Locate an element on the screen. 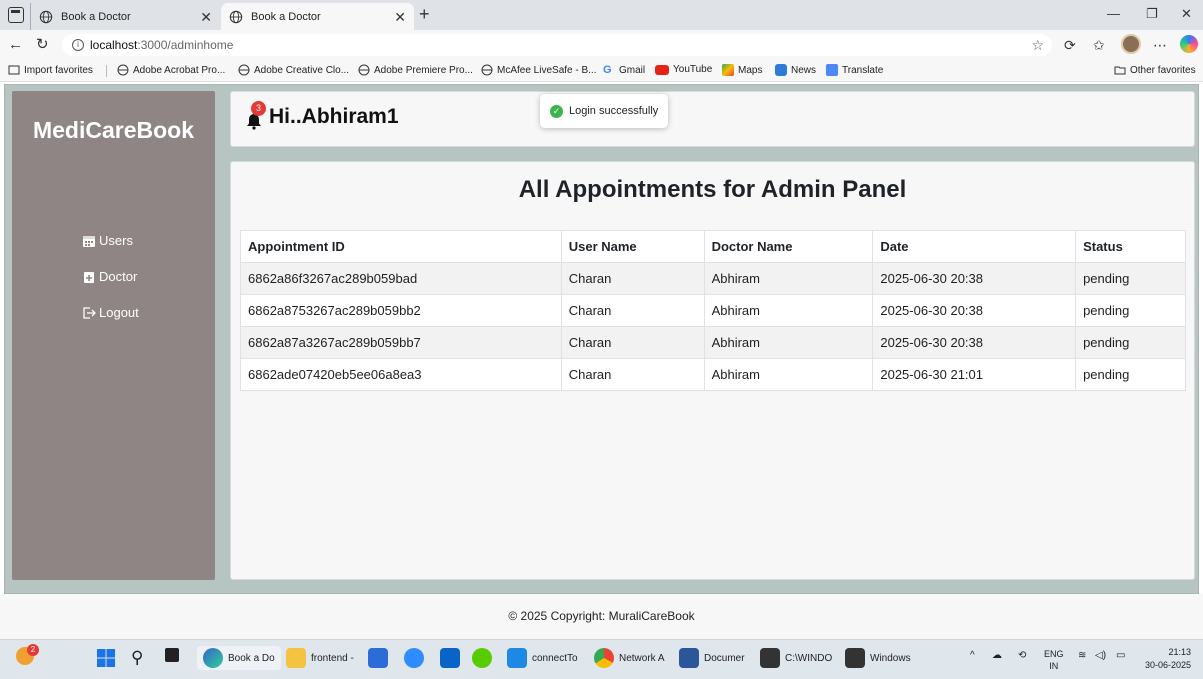  translate-icon is located at coordinates (832, 70).